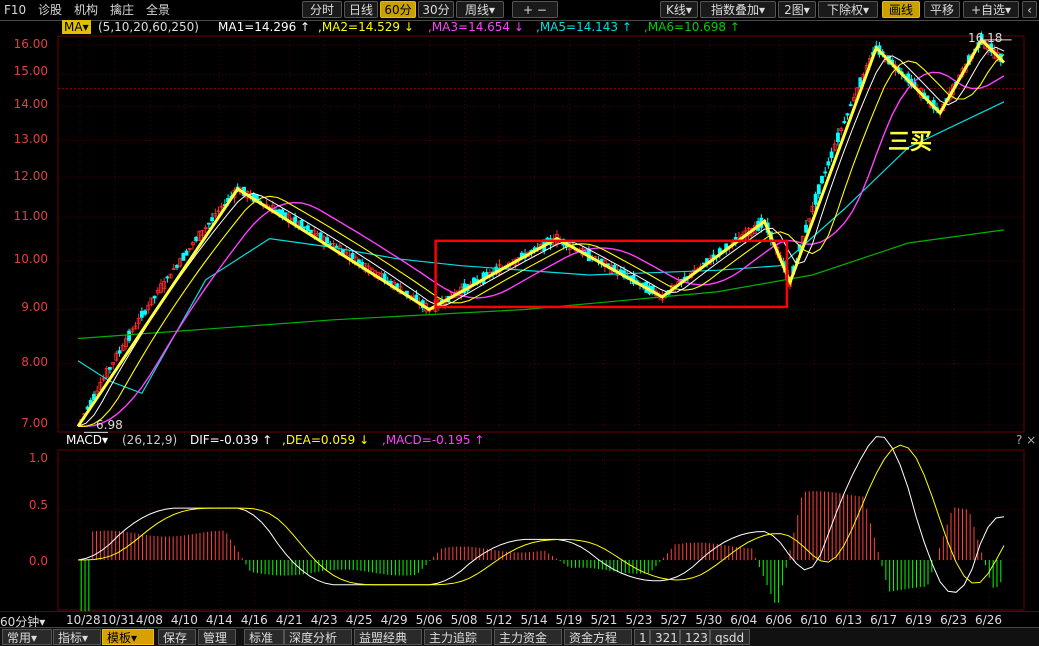 The height and width of the screenshot is (646, 1039). I want to click on date-tick: 5/06, so click(429, 620).